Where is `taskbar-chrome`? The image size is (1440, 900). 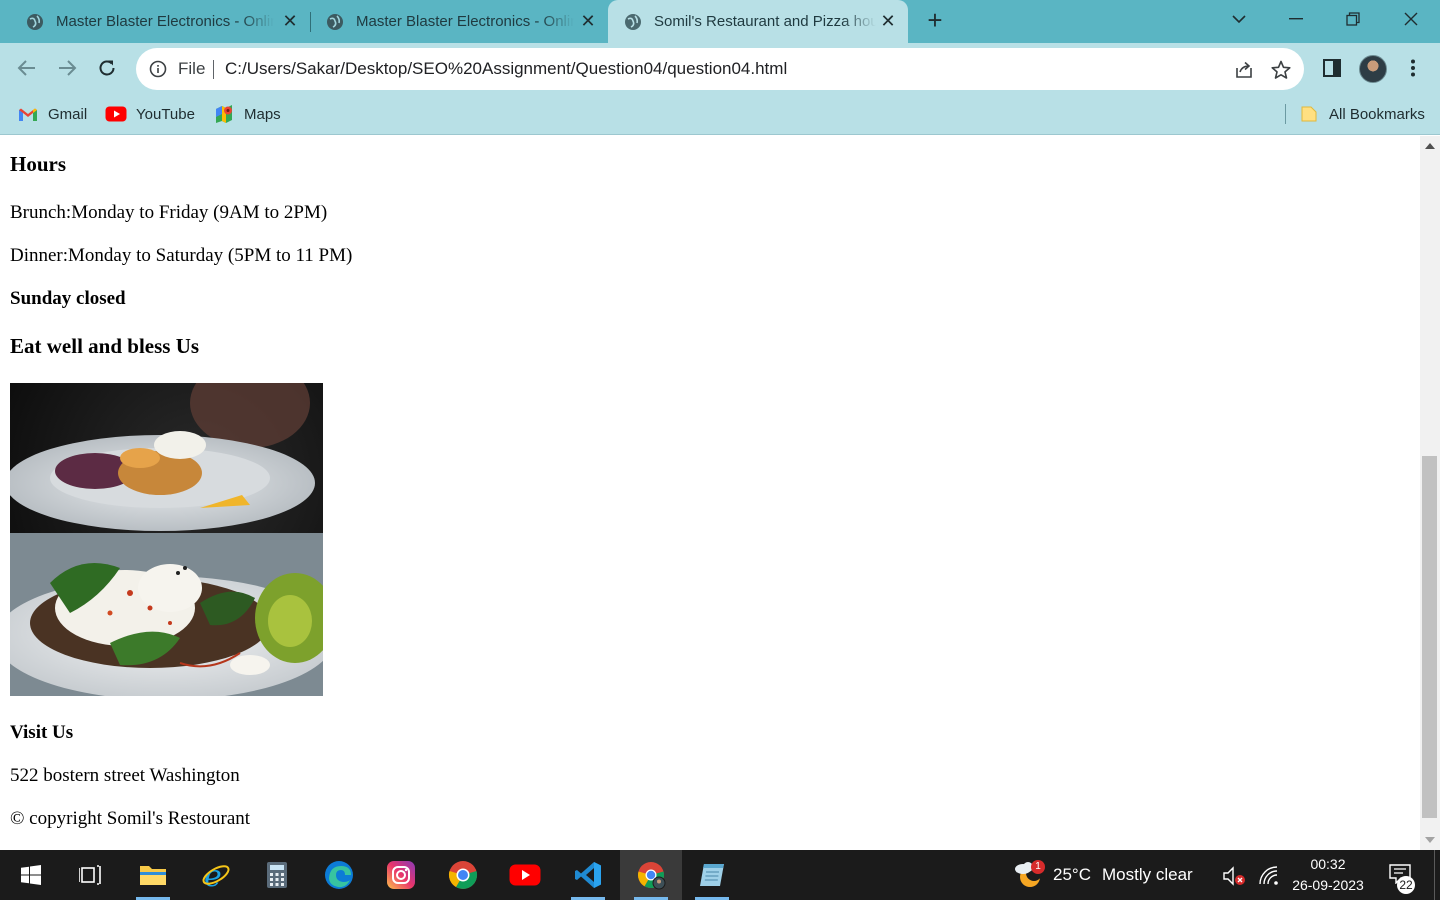 taskbar-chrome is located at coordinates (463, 875).